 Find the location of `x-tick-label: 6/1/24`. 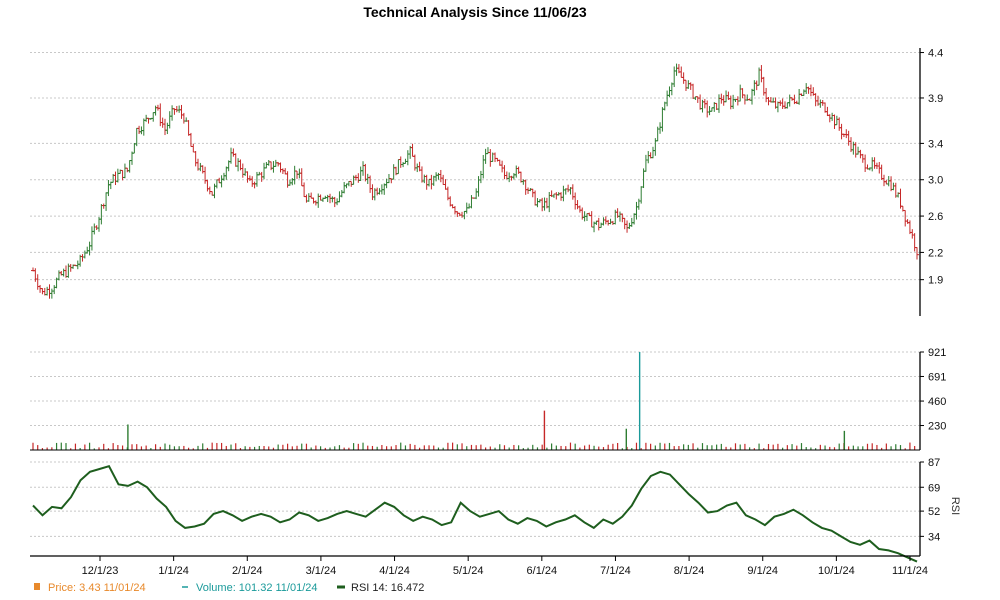

x-tick-label: 6/1/24 is located at coordinates (542, 571).